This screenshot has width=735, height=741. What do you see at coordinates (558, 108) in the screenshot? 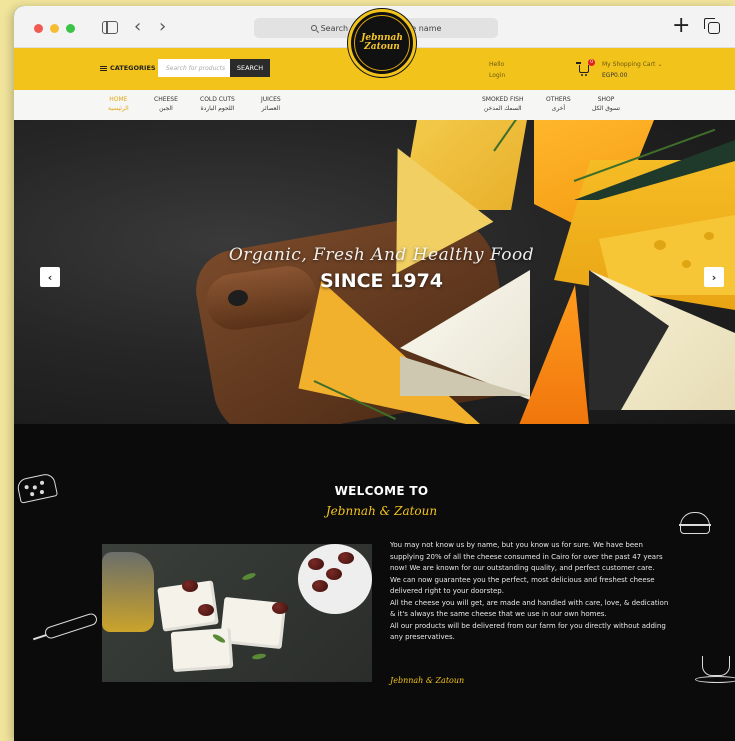
I see `nav-label-ar: أخرى` at bounding box center [558, 108].